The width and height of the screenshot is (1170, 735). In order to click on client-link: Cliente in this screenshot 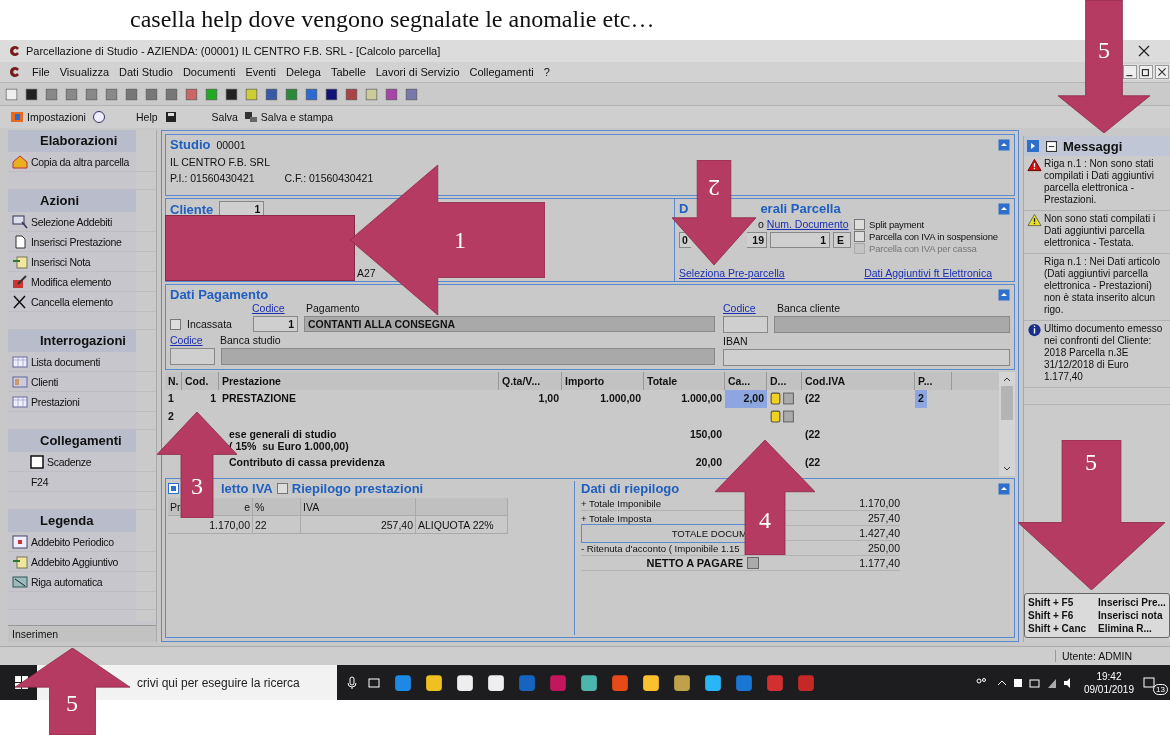, I will do `click(192, 209)`.